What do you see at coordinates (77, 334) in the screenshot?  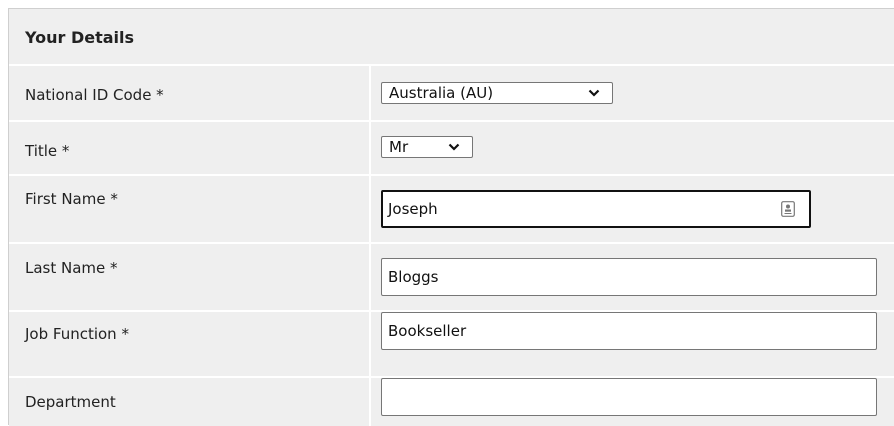 I see `job-function-label: Job Function *` at bounding box center [77, 334].